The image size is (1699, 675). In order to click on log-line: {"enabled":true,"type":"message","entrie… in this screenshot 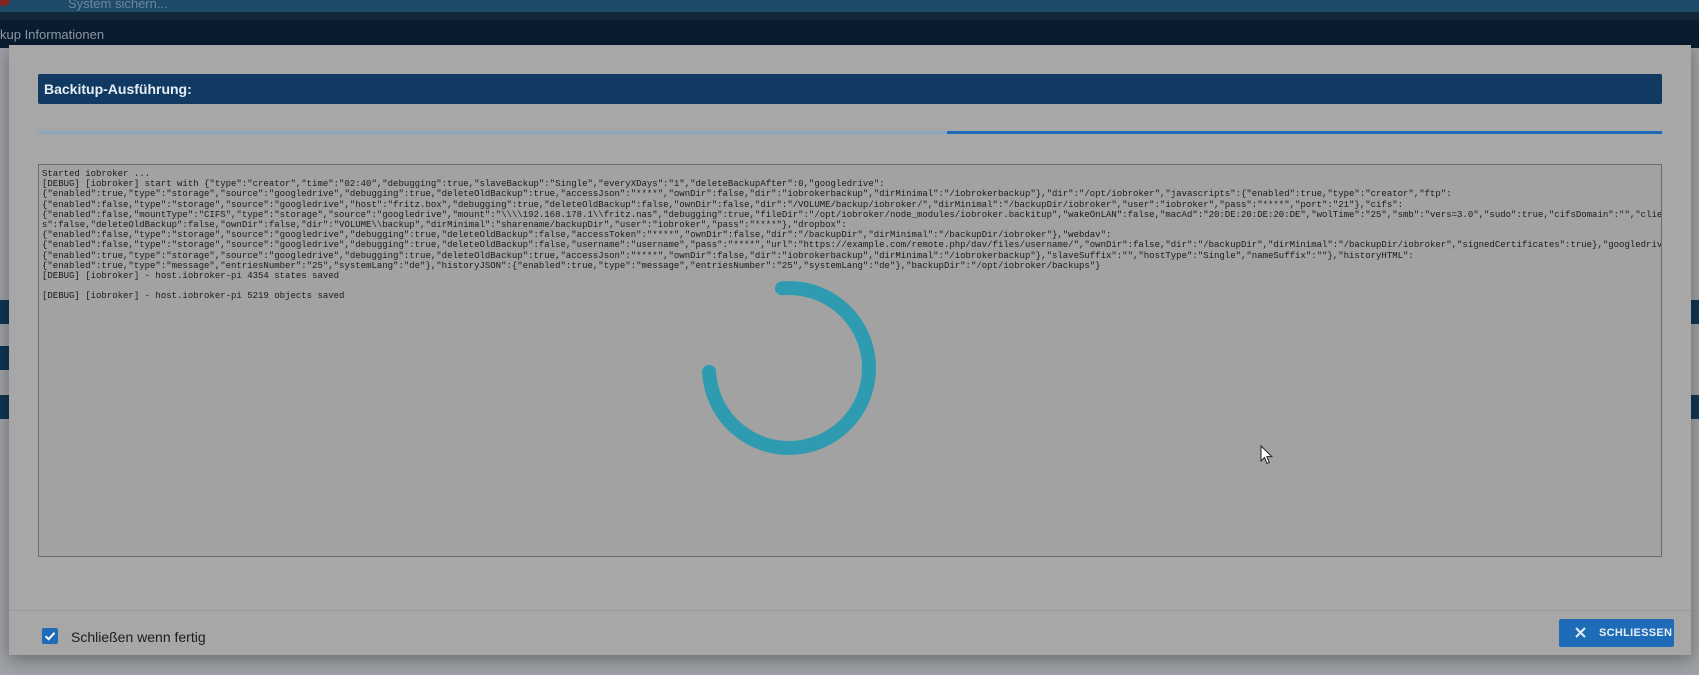, I will do `click(571, 265)`.